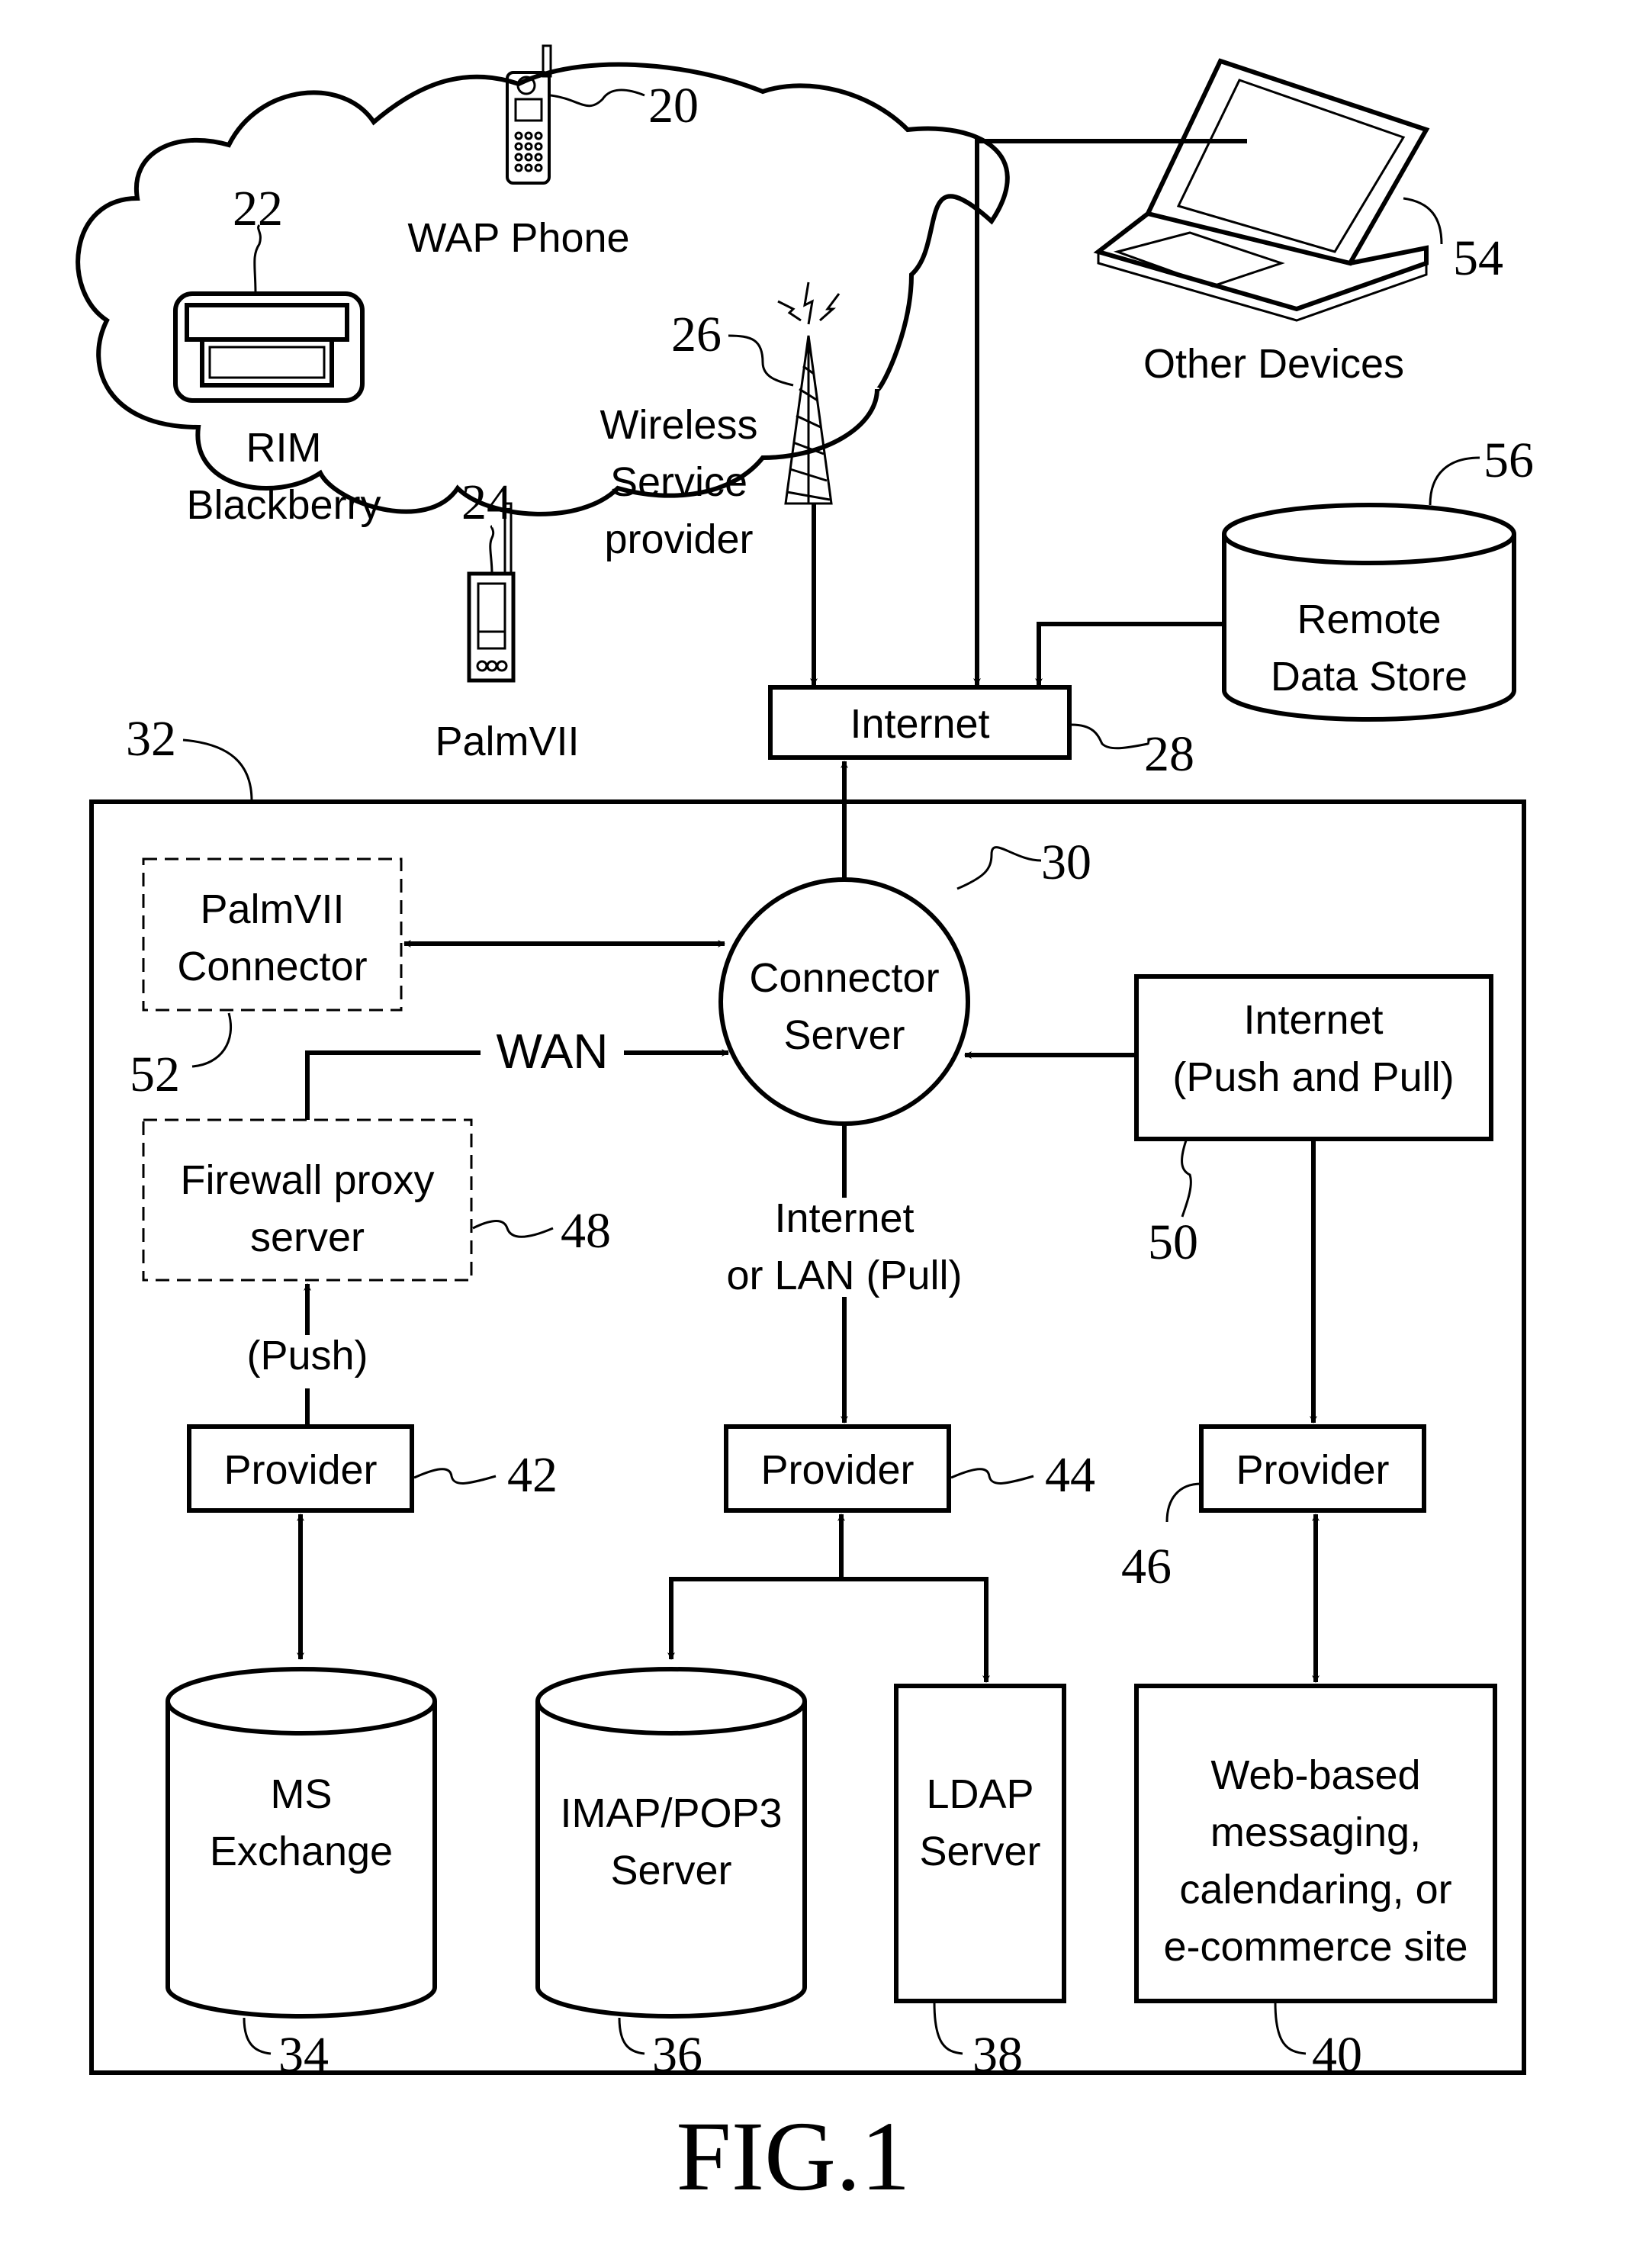  I want to click on provider-46-label: Provider, so click(1312, 1470).